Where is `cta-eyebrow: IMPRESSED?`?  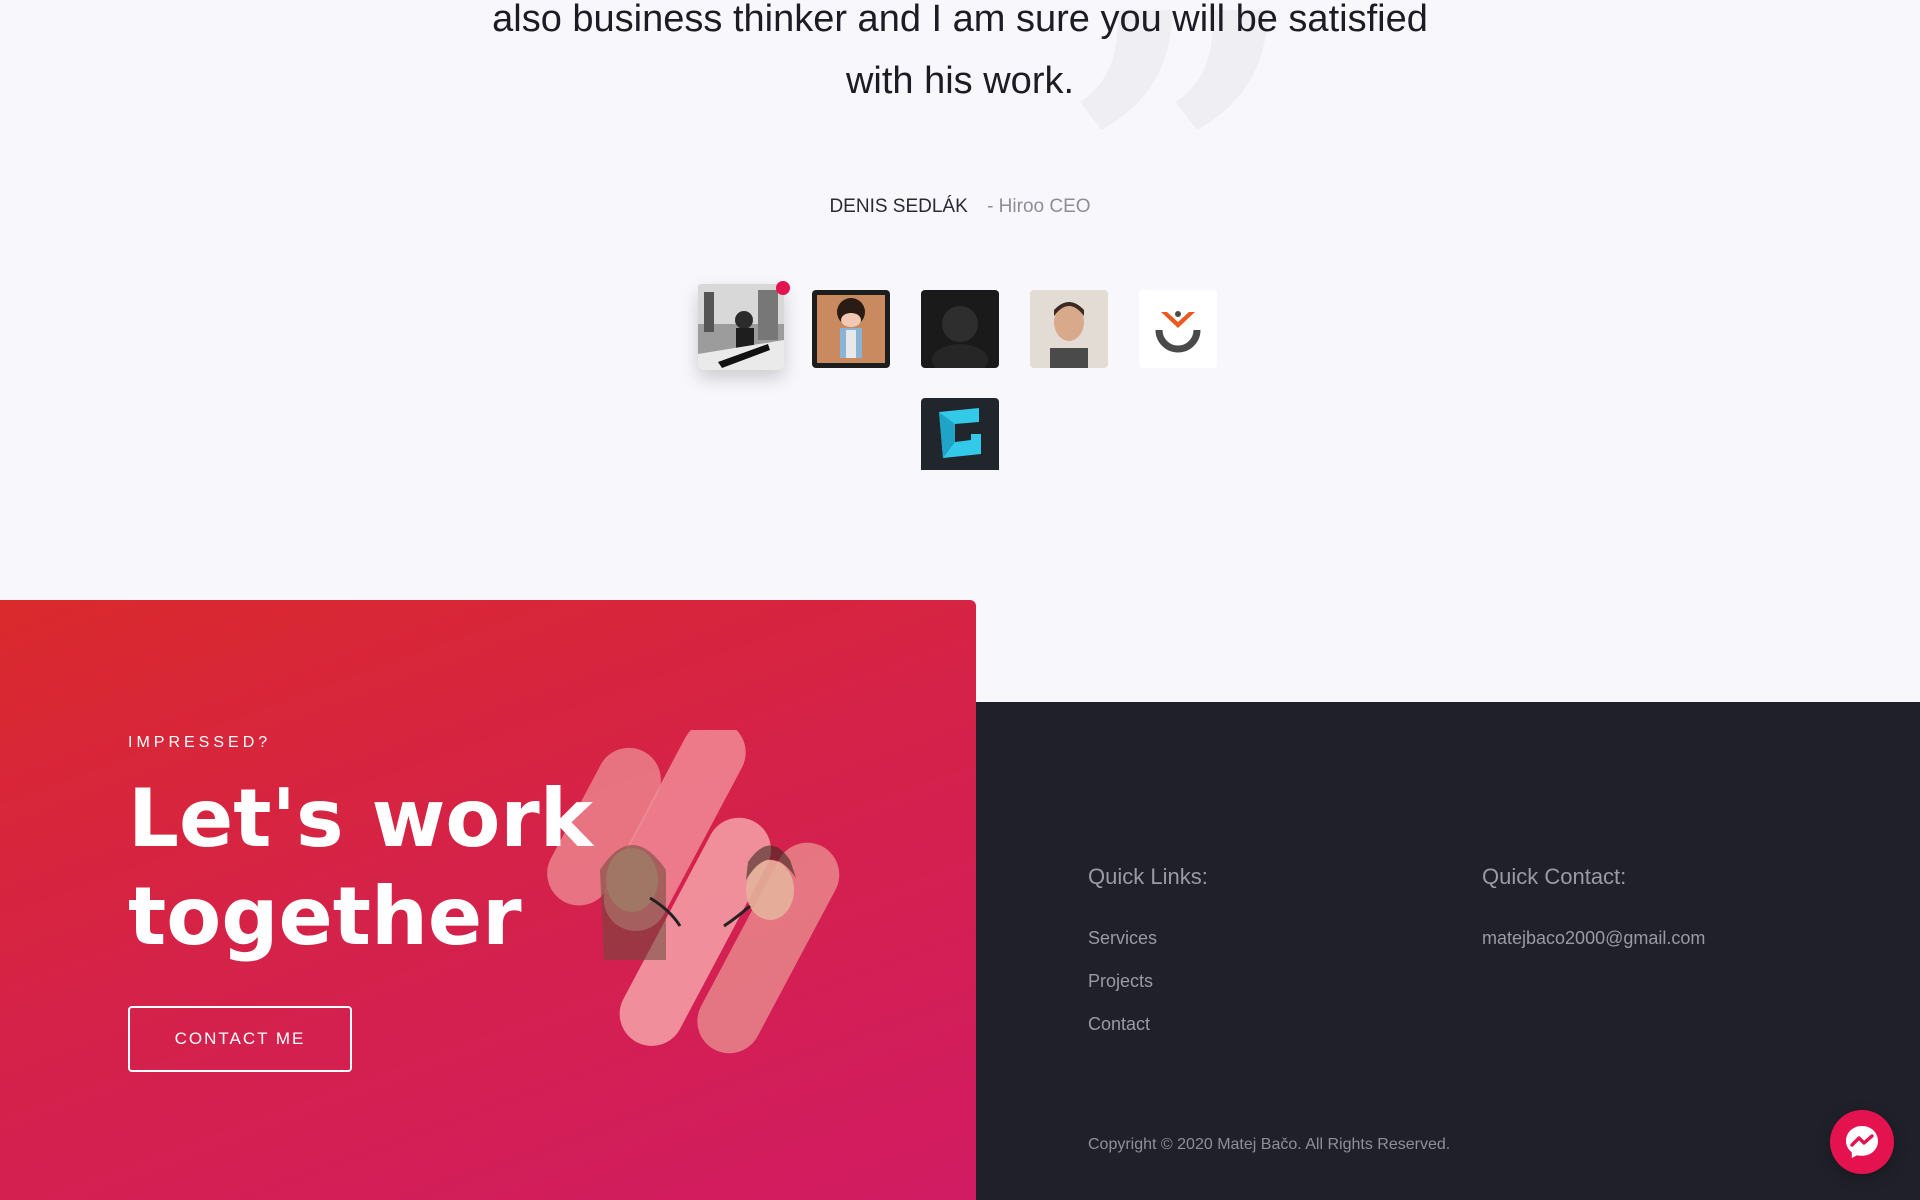
cta-eyebrow: IMPRESSED? is located at coordinates (200, 742).